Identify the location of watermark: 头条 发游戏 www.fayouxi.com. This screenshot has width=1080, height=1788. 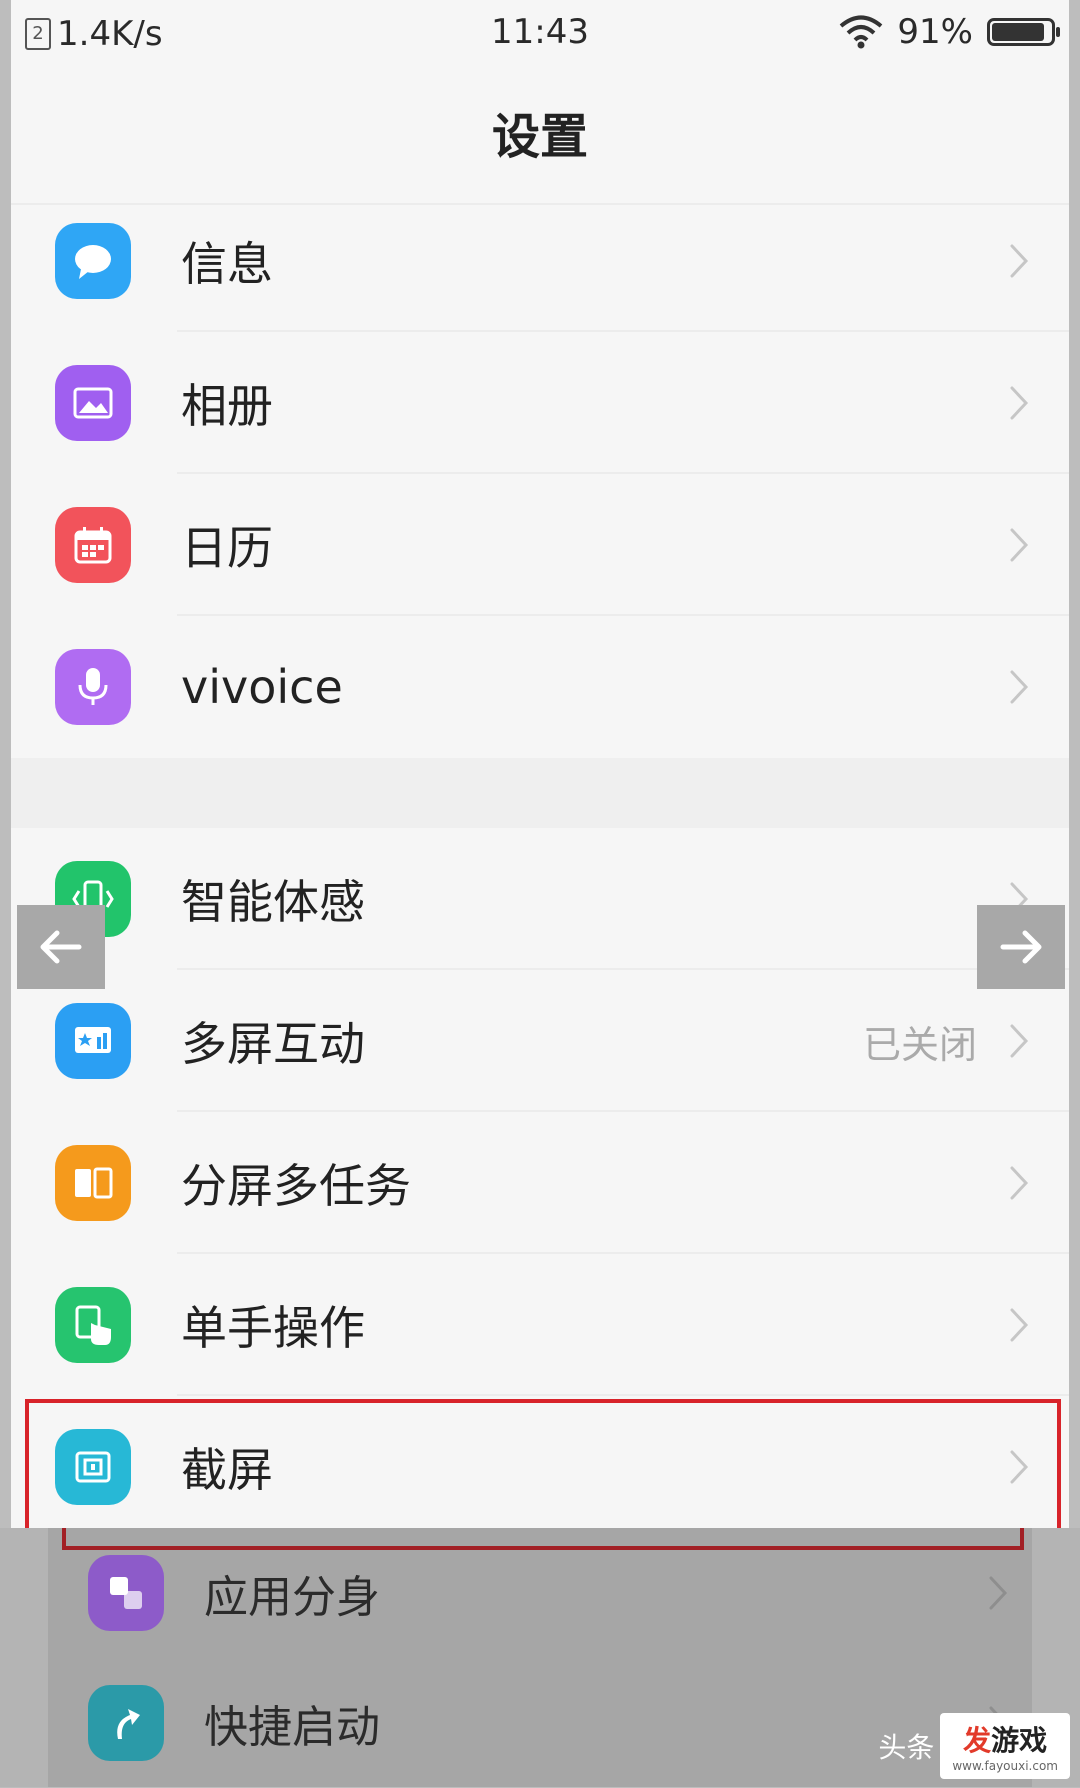
(974, 1746).